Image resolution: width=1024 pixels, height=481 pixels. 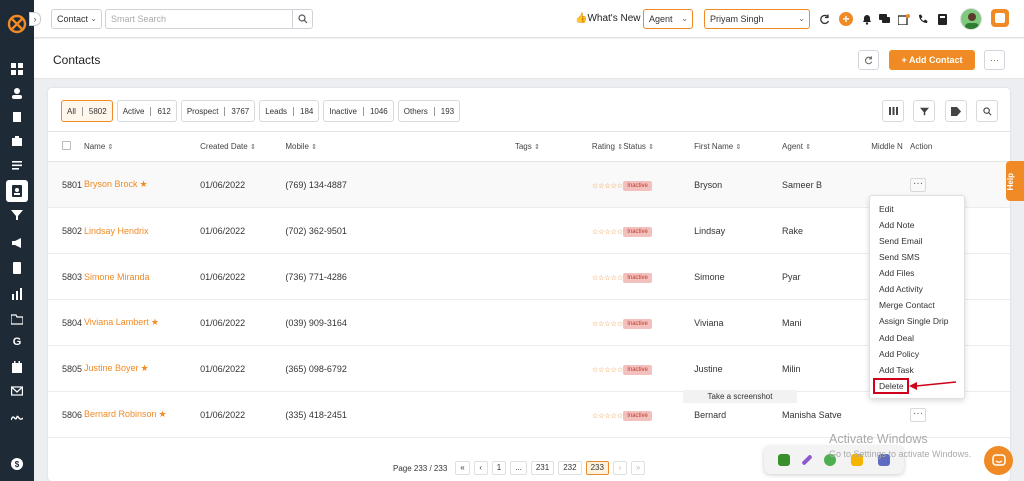 I want to click on contact-name: Lindsay Hendrix, so click(x=140, y=230).